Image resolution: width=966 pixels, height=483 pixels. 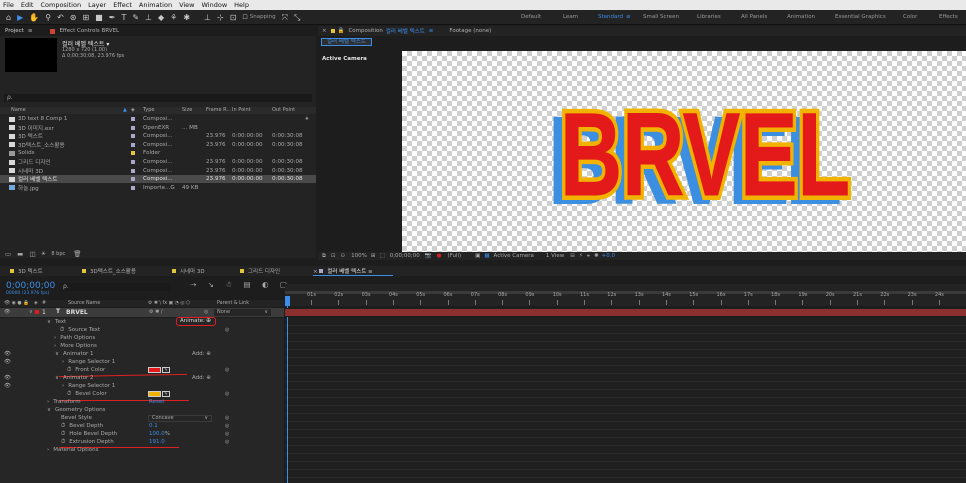 What do you see at coordinates (77, 312) in the screenshot?
I see `layer-name: BRVEL` at bounding box center [77, 312].